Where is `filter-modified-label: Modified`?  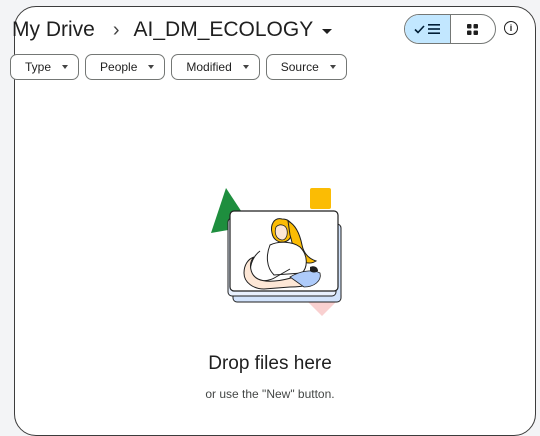
filter-modified-label: Modified is located at coordinates (209, 67).